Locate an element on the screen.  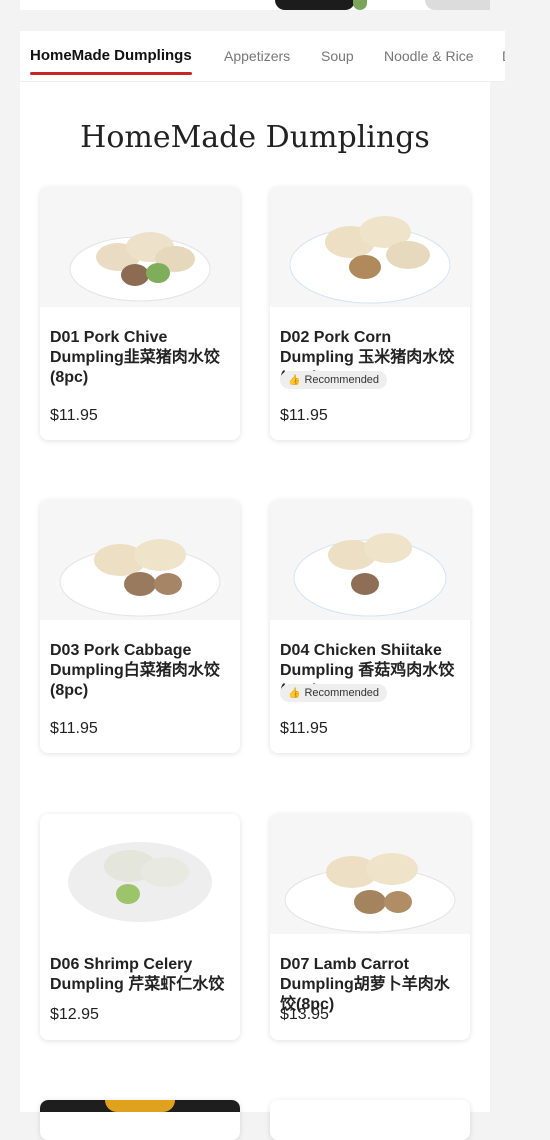
tab-noodle-rice: Noodle & Rice is located at coordinates (429, 56).